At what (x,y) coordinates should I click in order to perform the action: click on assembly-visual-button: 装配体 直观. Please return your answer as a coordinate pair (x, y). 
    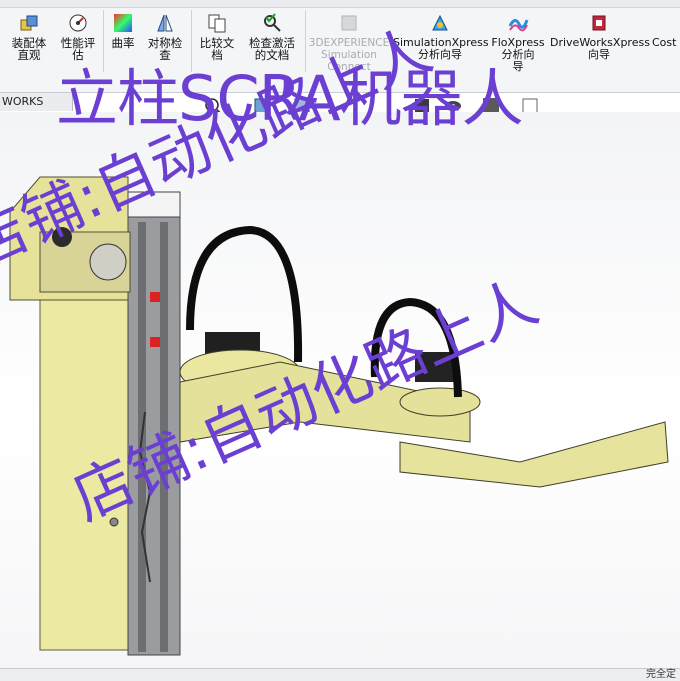
    Looking at the image, I should click on (29, 36).